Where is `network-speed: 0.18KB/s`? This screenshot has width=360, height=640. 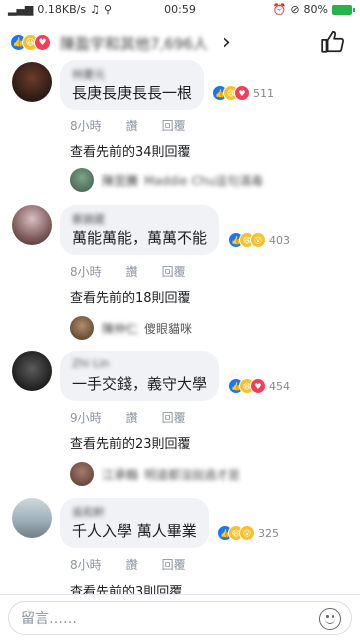
network-speed: 0.18KB/s is located at coordinates (62, 9).